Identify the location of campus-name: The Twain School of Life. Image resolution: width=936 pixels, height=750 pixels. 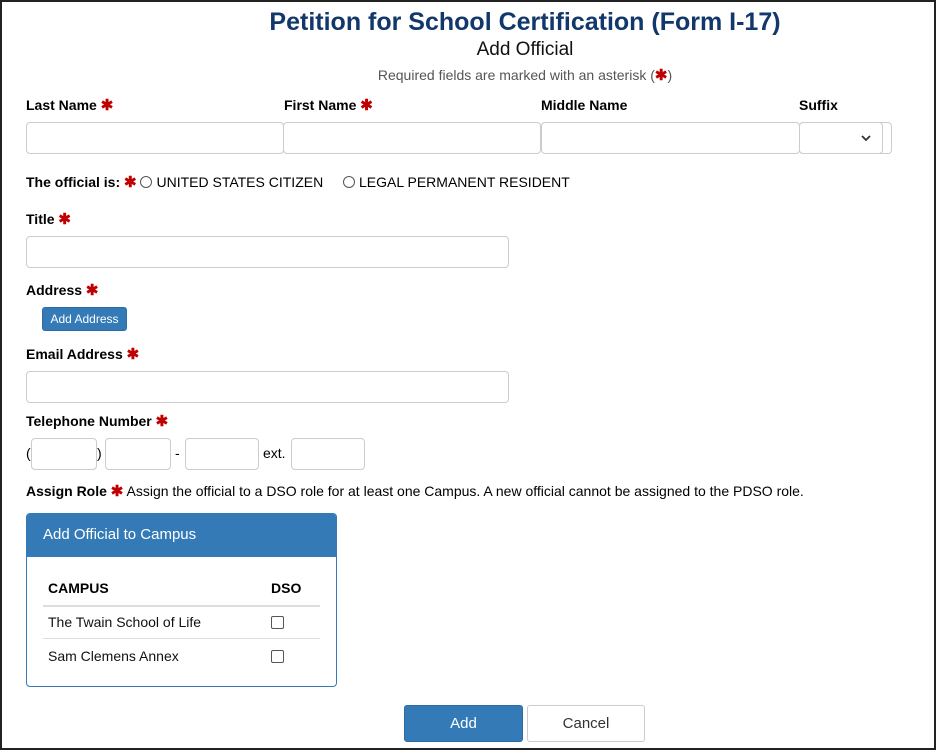
(125, 622).